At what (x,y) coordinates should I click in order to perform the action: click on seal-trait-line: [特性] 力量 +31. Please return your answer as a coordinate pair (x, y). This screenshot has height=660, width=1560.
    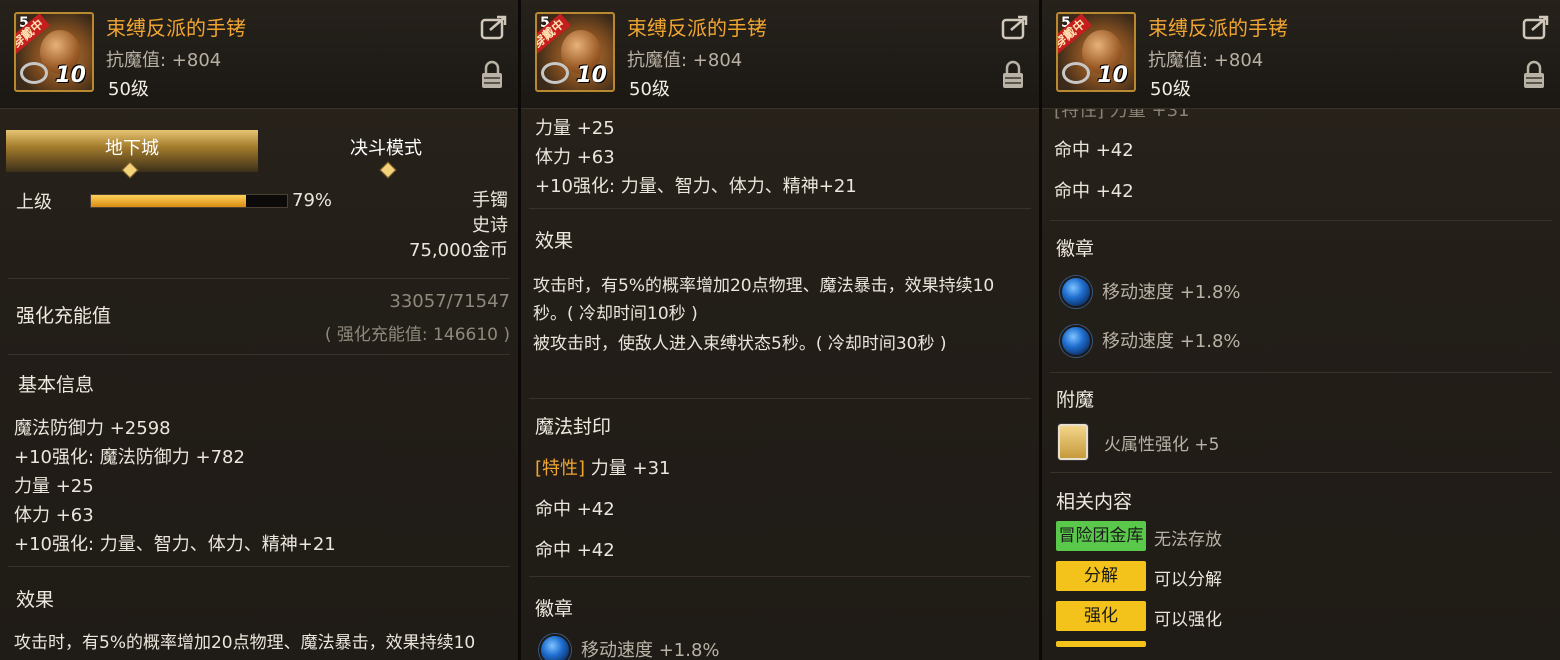
    Looking at the image, I should click on (602, 467).